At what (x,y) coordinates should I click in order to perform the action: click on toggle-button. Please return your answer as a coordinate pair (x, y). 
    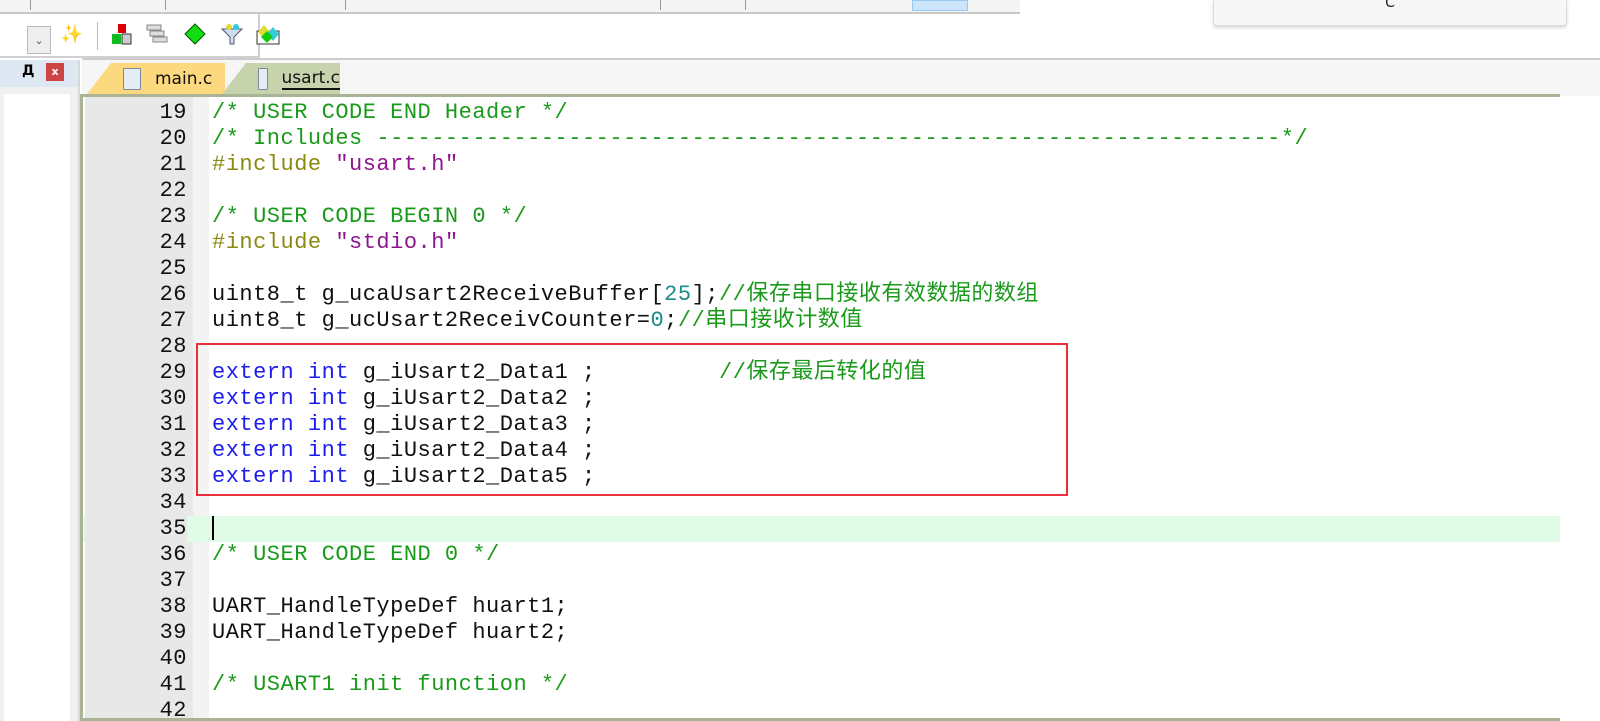
    Looking at the image, I should click on (940, 5).